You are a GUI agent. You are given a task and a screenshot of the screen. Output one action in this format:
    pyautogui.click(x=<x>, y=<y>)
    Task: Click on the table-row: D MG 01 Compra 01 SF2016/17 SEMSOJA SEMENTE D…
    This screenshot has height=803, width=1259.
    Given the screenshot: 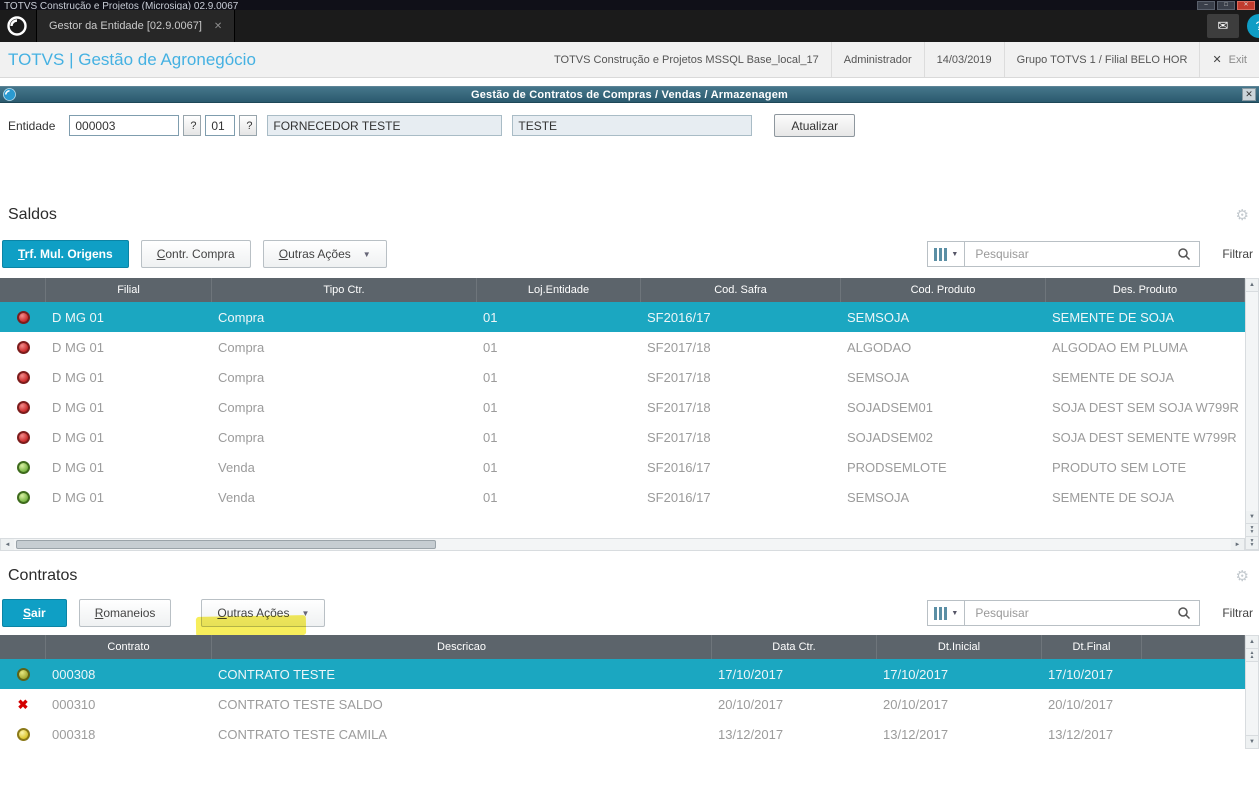 What is the action you would take?
    pyautogui.click(x=622, y=317)
    